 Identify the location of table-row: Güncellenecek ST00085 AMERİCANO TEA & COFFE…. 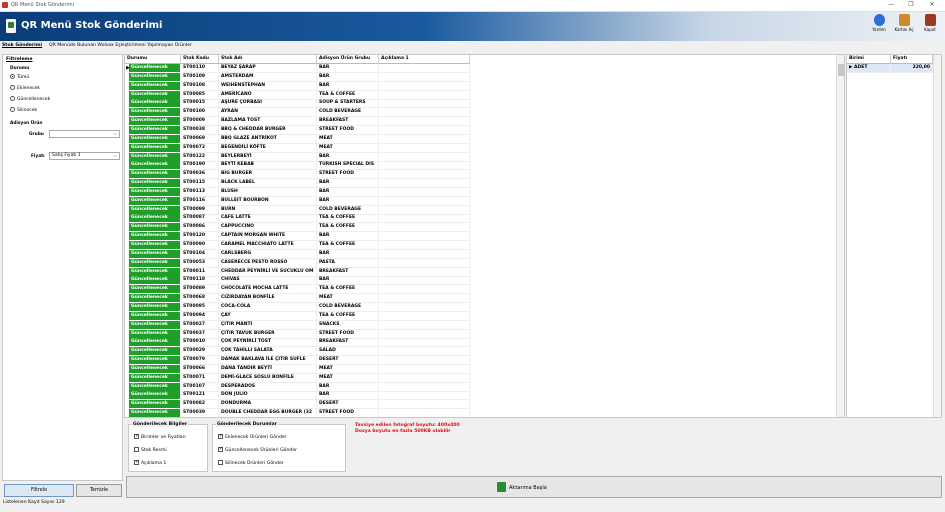
(297, 95).